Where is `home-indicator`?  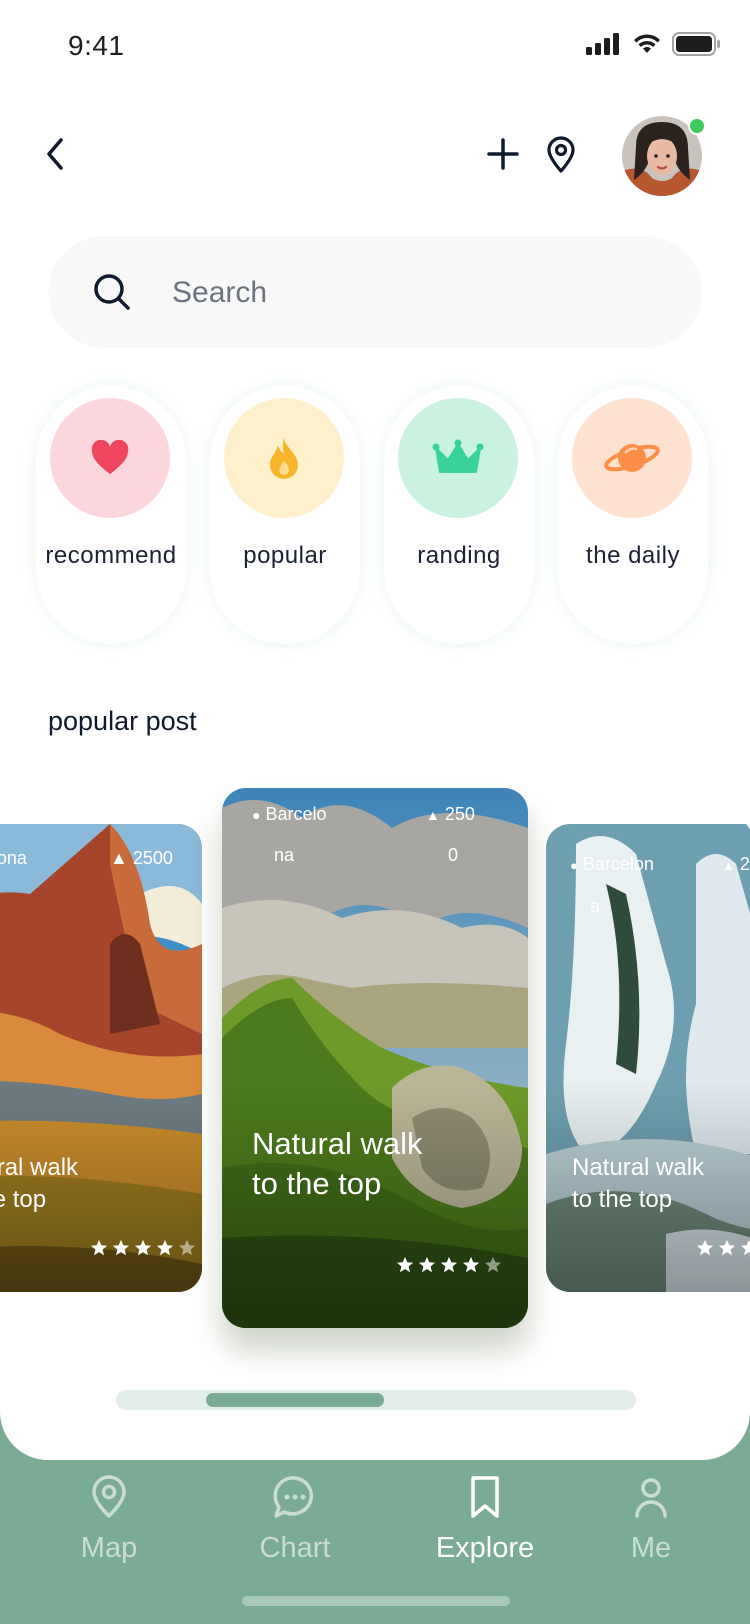 home-indicator is located at coordinates (376, 1601).